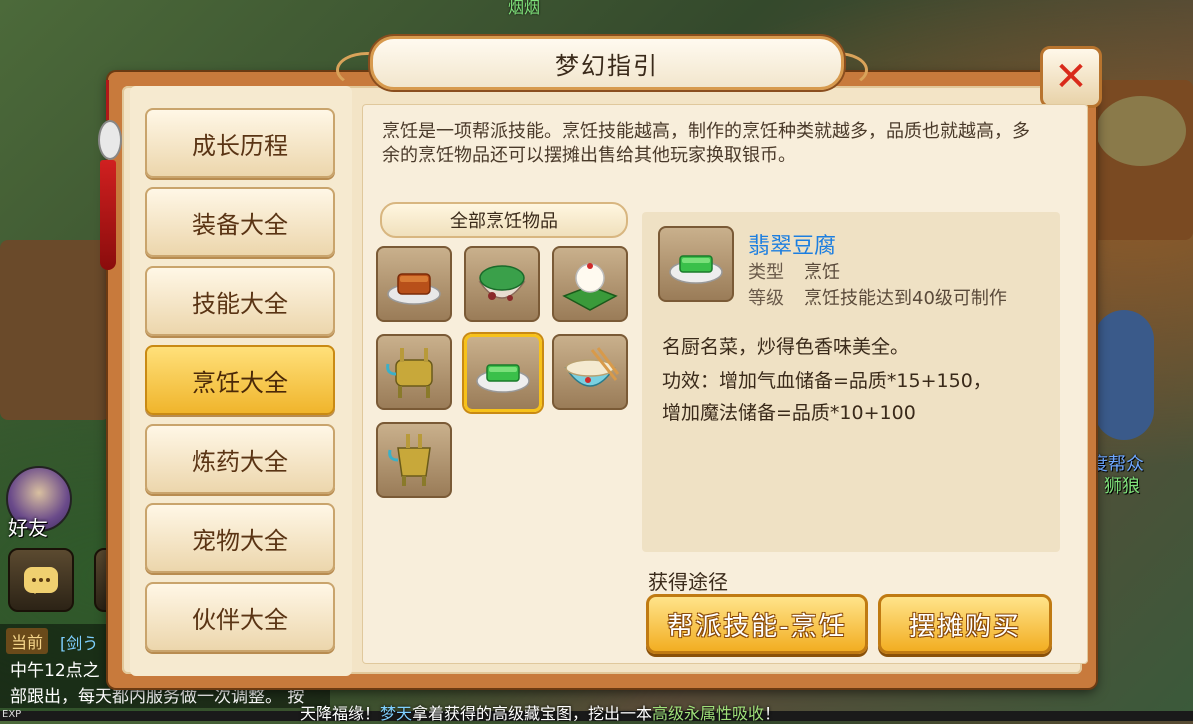  Describe the element at coordinates (766, 298) in the screenshot. I see `detail-level-key: 等级` at that location.